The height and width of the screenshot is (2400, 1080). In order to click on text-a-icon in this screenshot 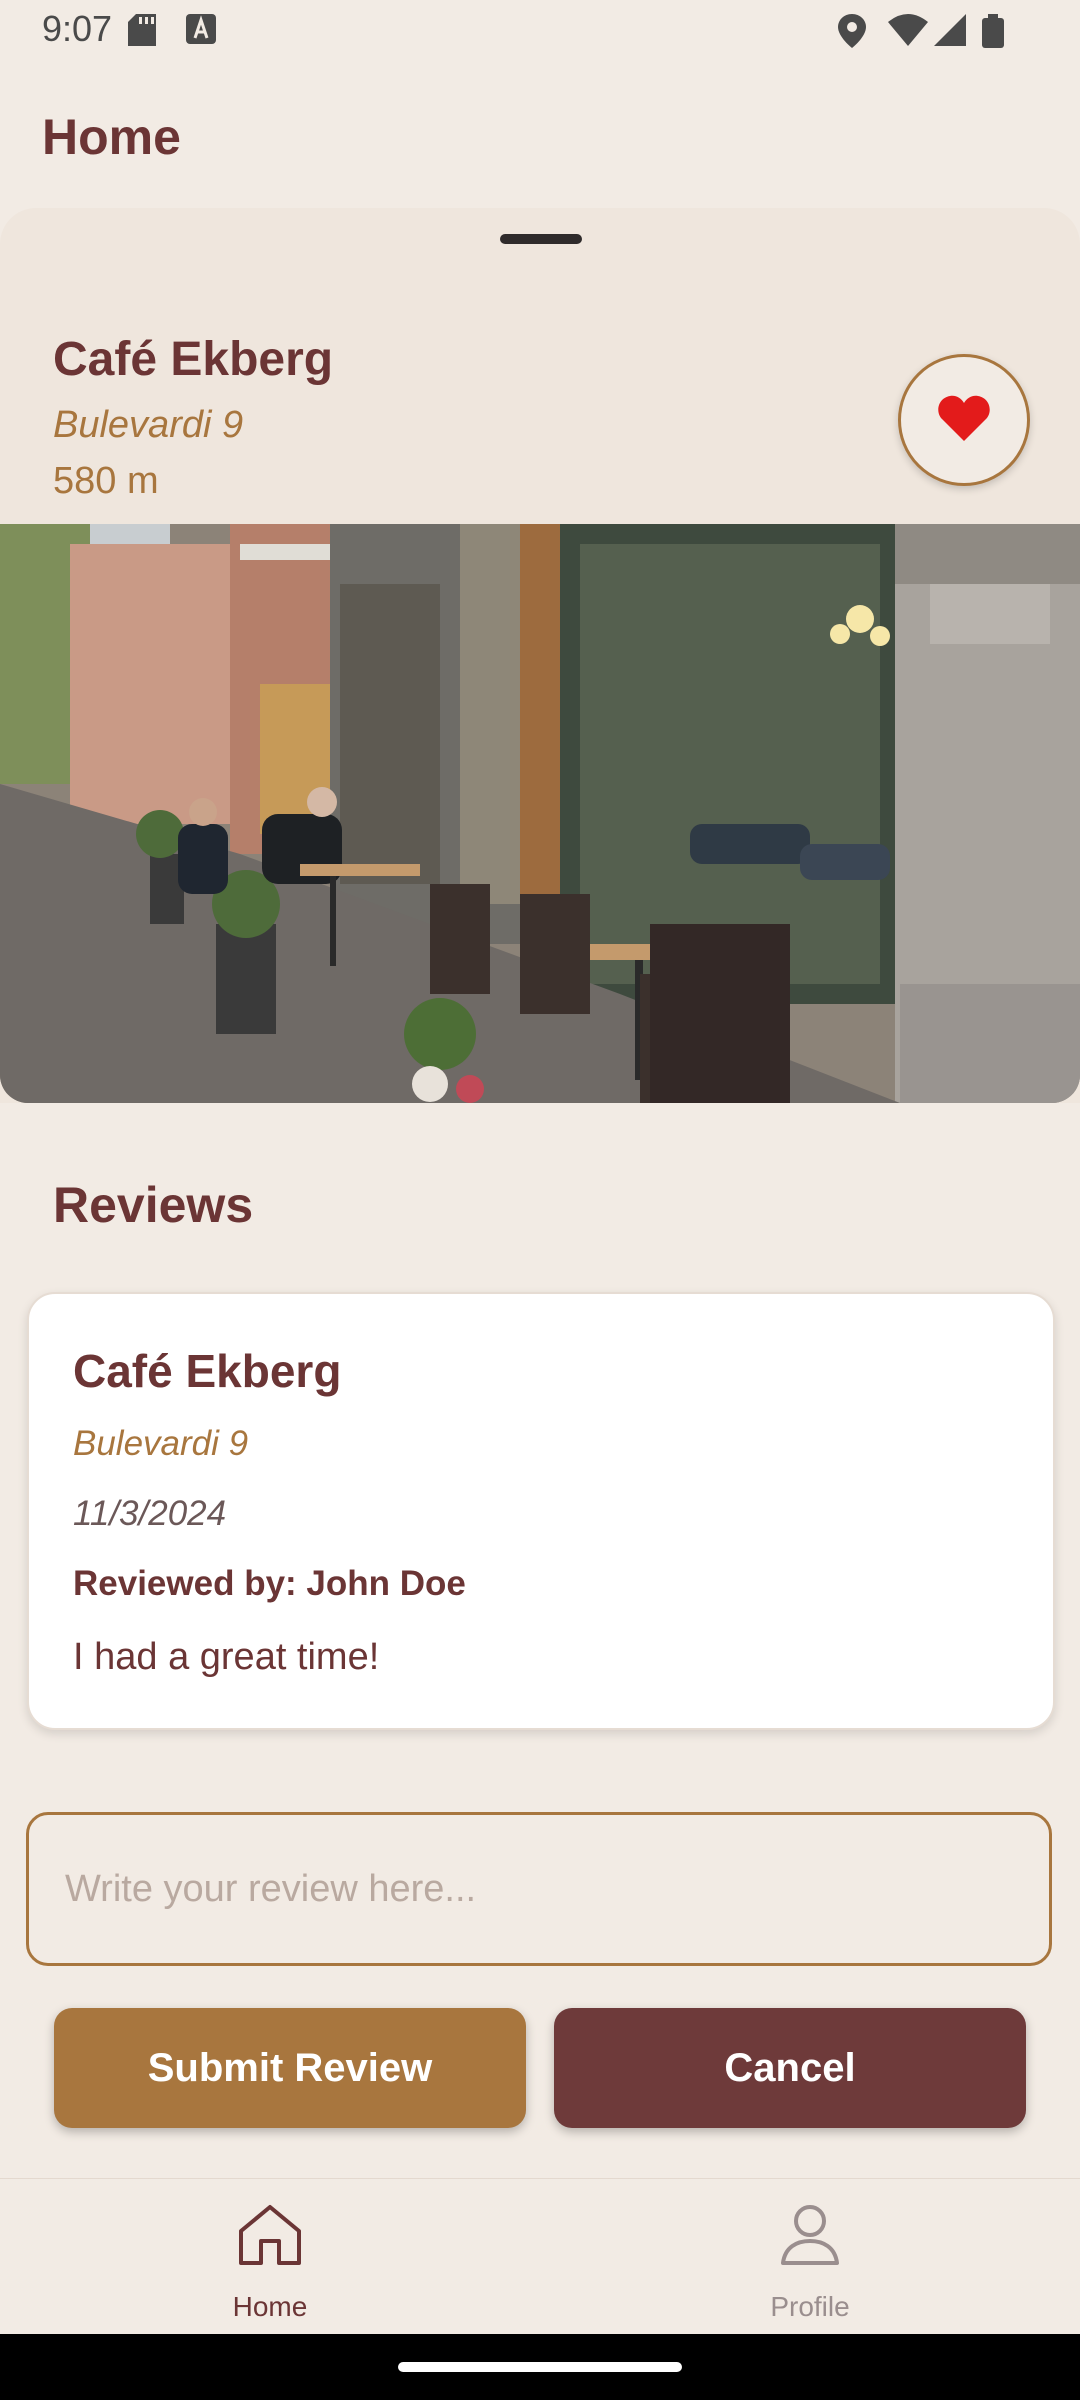, I will do `click(201, 31)`.